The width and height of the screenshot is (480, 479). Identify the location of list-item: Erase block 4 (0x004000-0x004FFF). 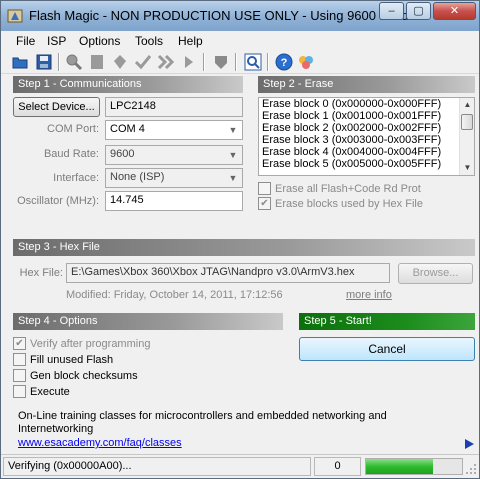
(366, 152).